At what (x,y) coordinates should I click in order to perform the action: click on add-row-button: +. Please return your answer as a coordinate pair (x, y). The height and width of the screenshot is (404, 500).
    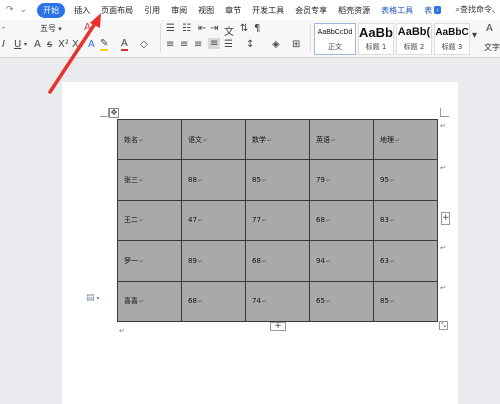
    Looking at the image, I should click on (278, 326).